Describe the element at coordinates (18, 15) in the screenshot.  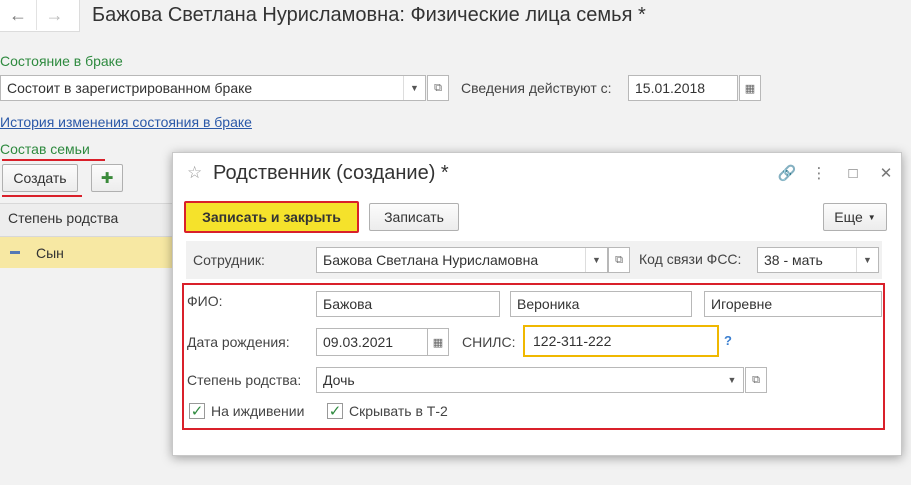
I see `arrow-left-icon: ←` at that location.